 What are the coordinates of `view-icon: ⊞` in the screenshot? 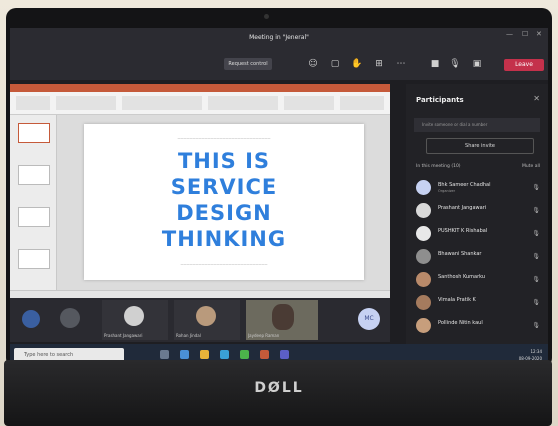 It's located at (379, 64).